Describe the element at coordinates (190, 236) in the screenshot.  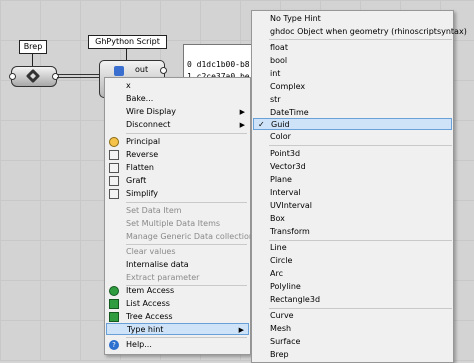
I see `menu-item-manage-generic-data: Manage Generic Data collection` at that location.